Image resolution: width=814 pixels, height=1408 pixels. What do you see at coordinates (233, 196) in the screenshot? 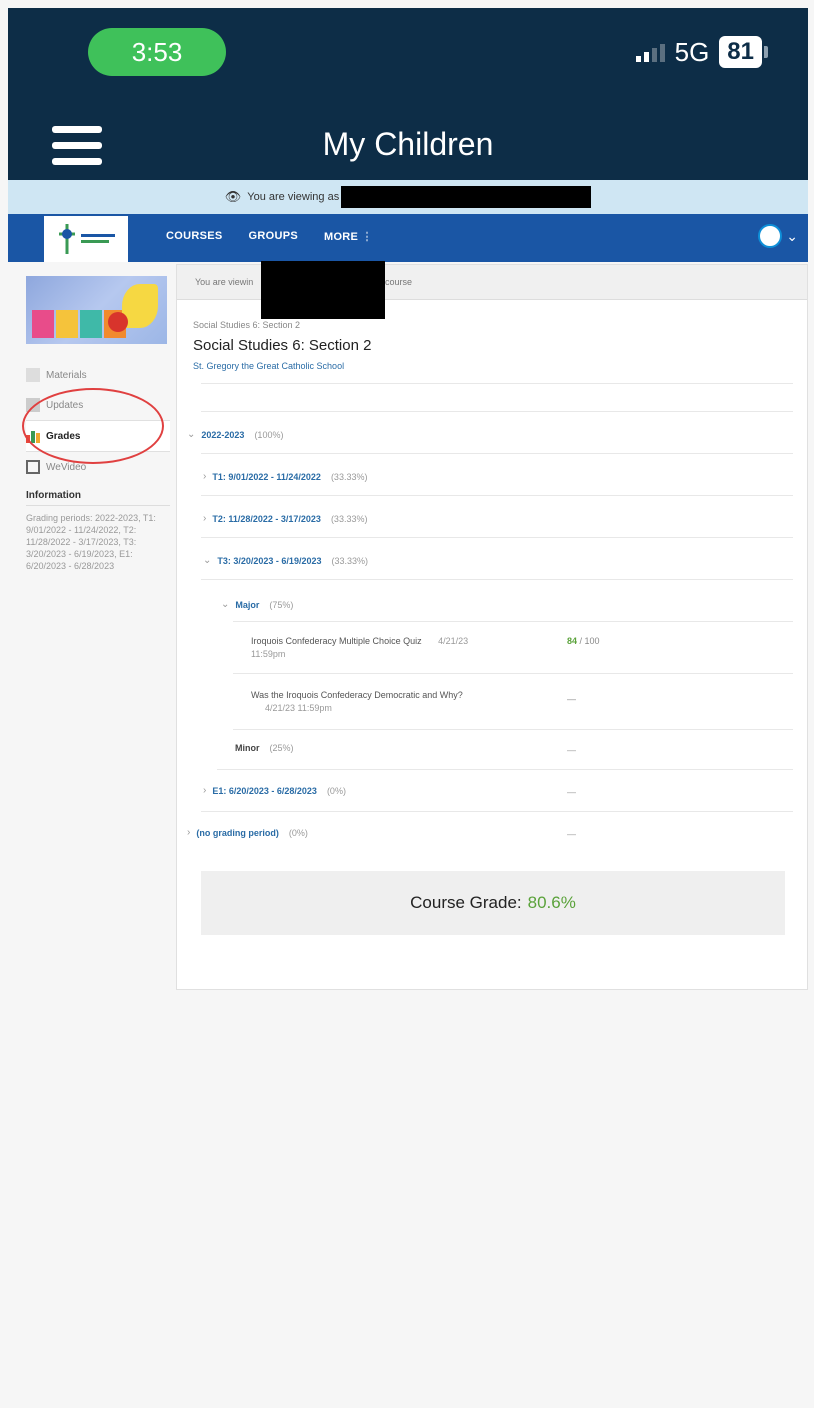
I see `eye-icon: 👁` at bounding box center [233, 196].